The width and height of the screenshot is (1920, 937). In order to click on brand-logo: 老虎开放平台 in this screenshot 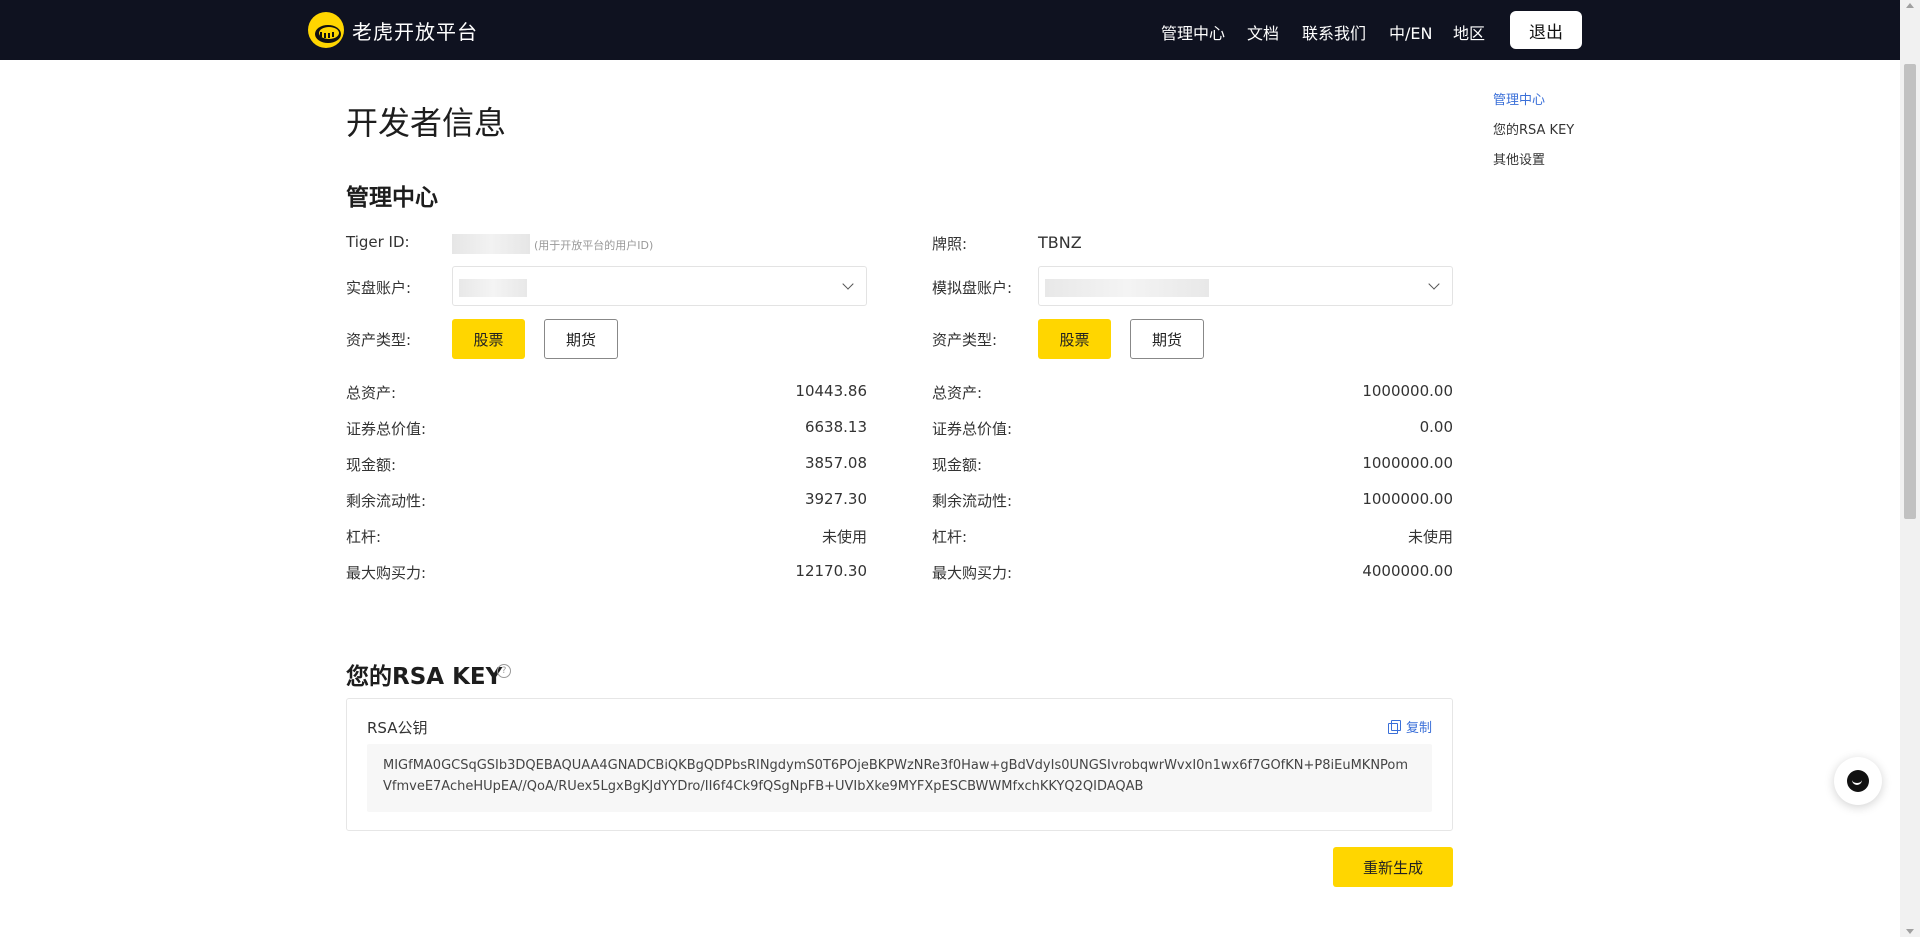, I will do `click(393, 30)`.